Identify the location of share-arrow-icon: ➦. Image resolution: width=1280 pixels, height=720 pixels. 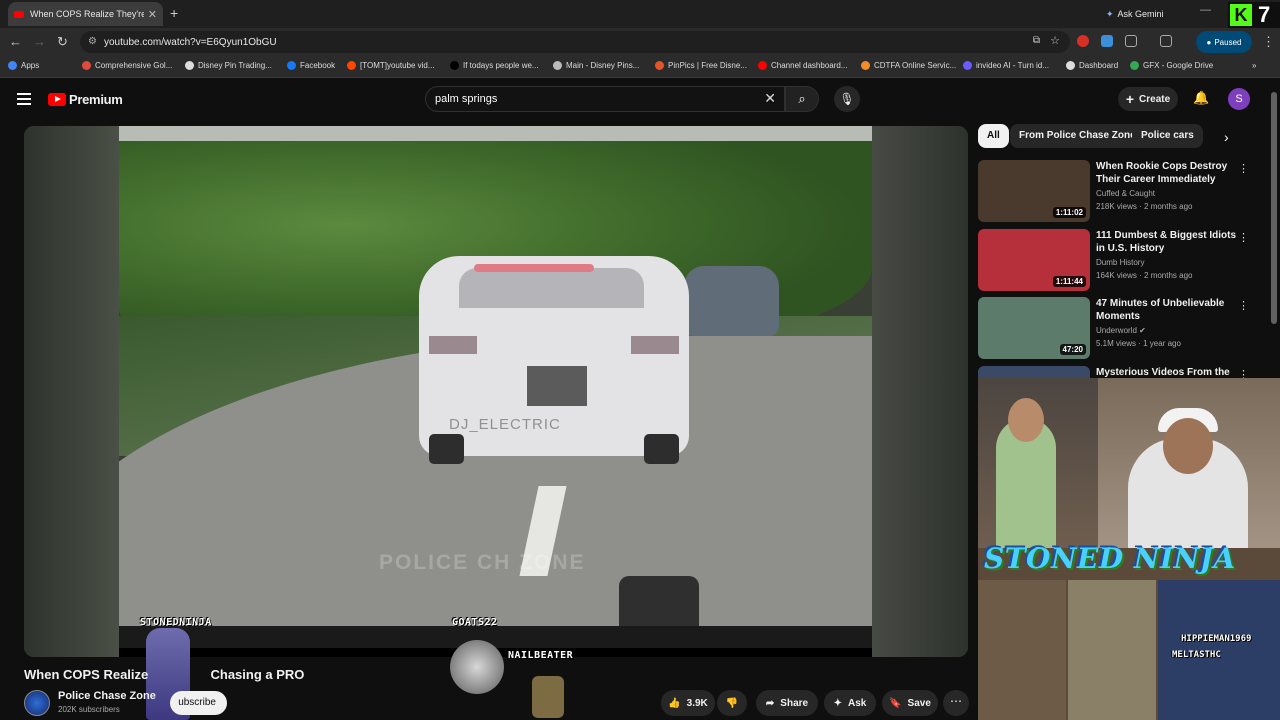
(770, 703).